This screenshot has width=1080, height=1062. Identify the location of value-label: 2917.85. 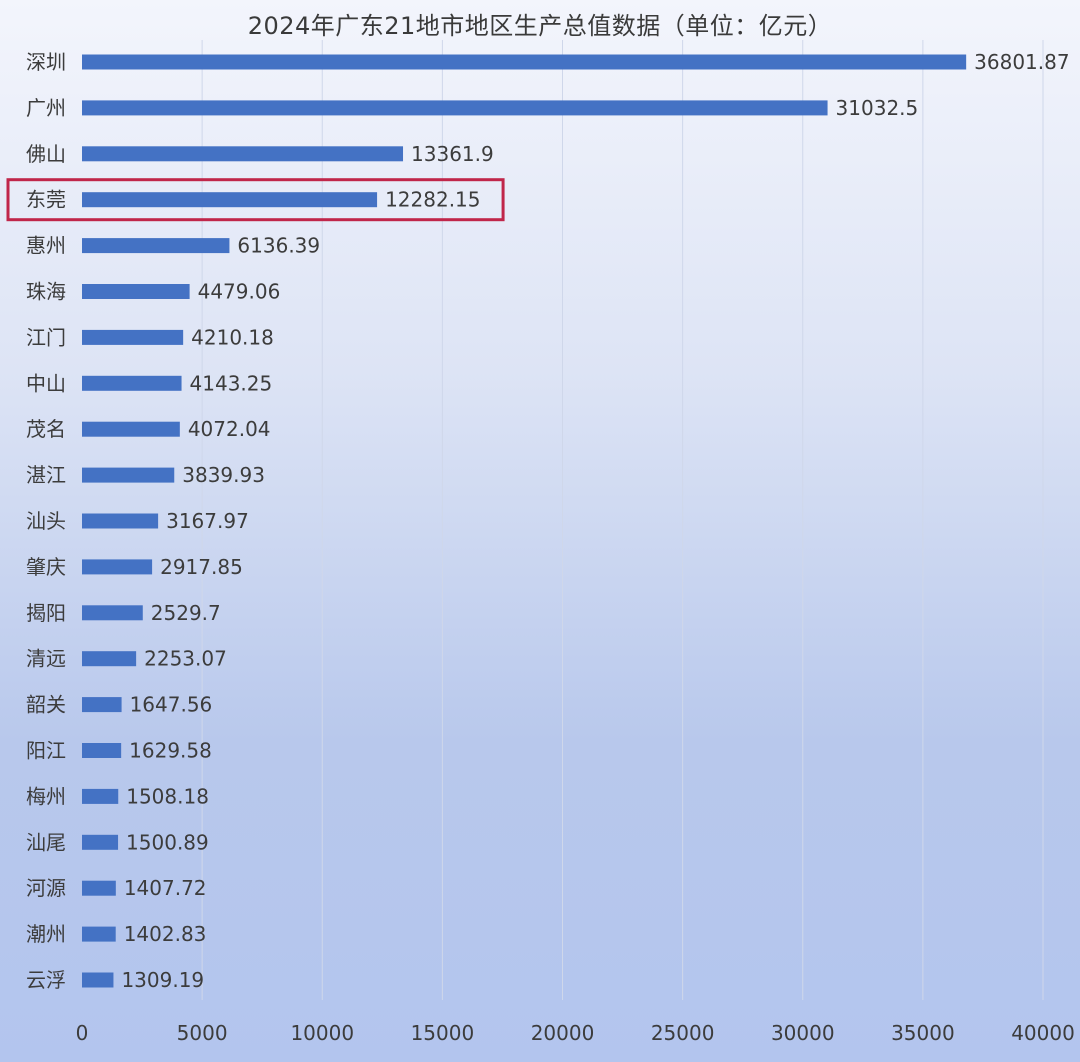
(201, 567).